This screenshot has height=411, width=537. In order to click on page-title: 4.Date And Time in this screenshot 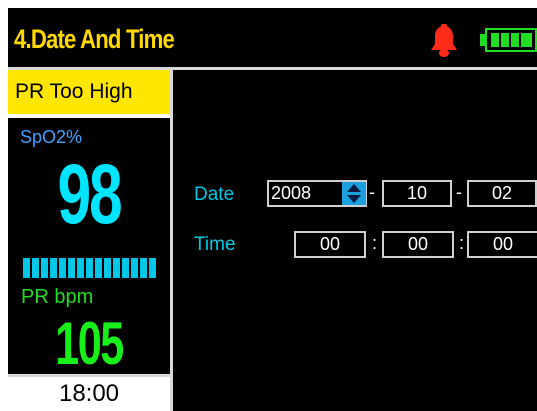, I will do `click(94, 39)`.